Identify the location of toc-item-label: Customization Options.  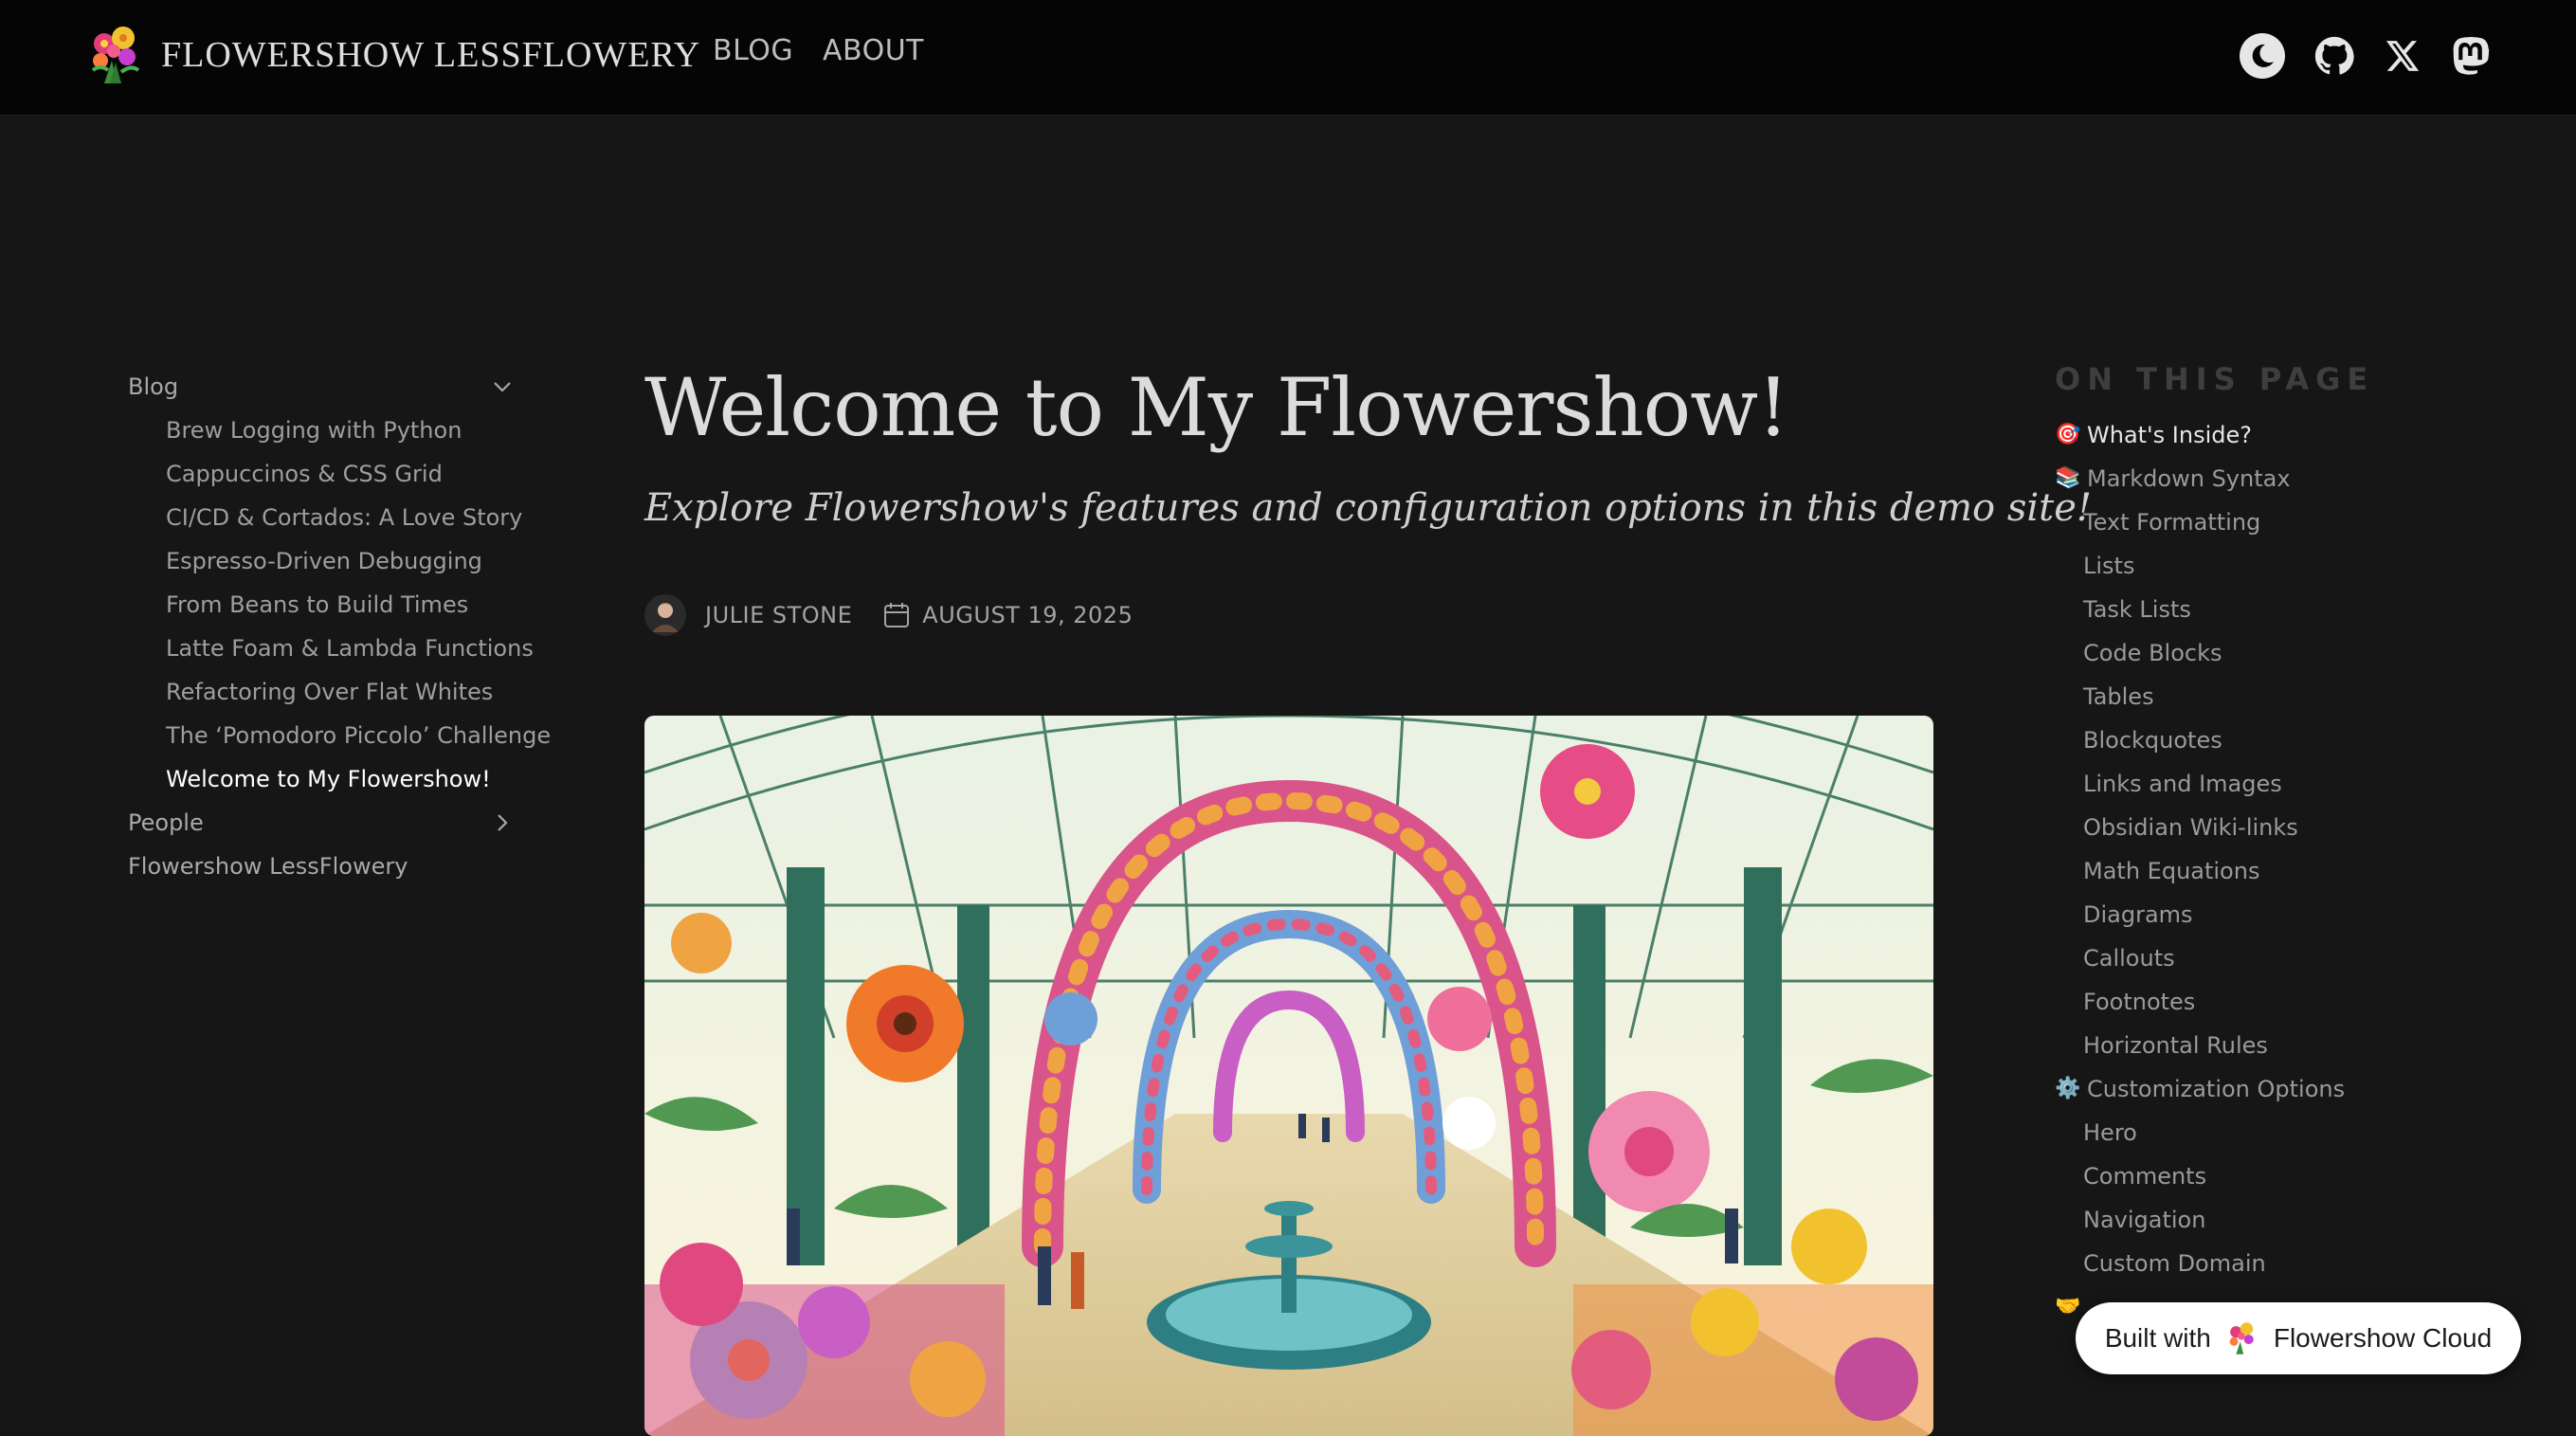
(2216, 1089).